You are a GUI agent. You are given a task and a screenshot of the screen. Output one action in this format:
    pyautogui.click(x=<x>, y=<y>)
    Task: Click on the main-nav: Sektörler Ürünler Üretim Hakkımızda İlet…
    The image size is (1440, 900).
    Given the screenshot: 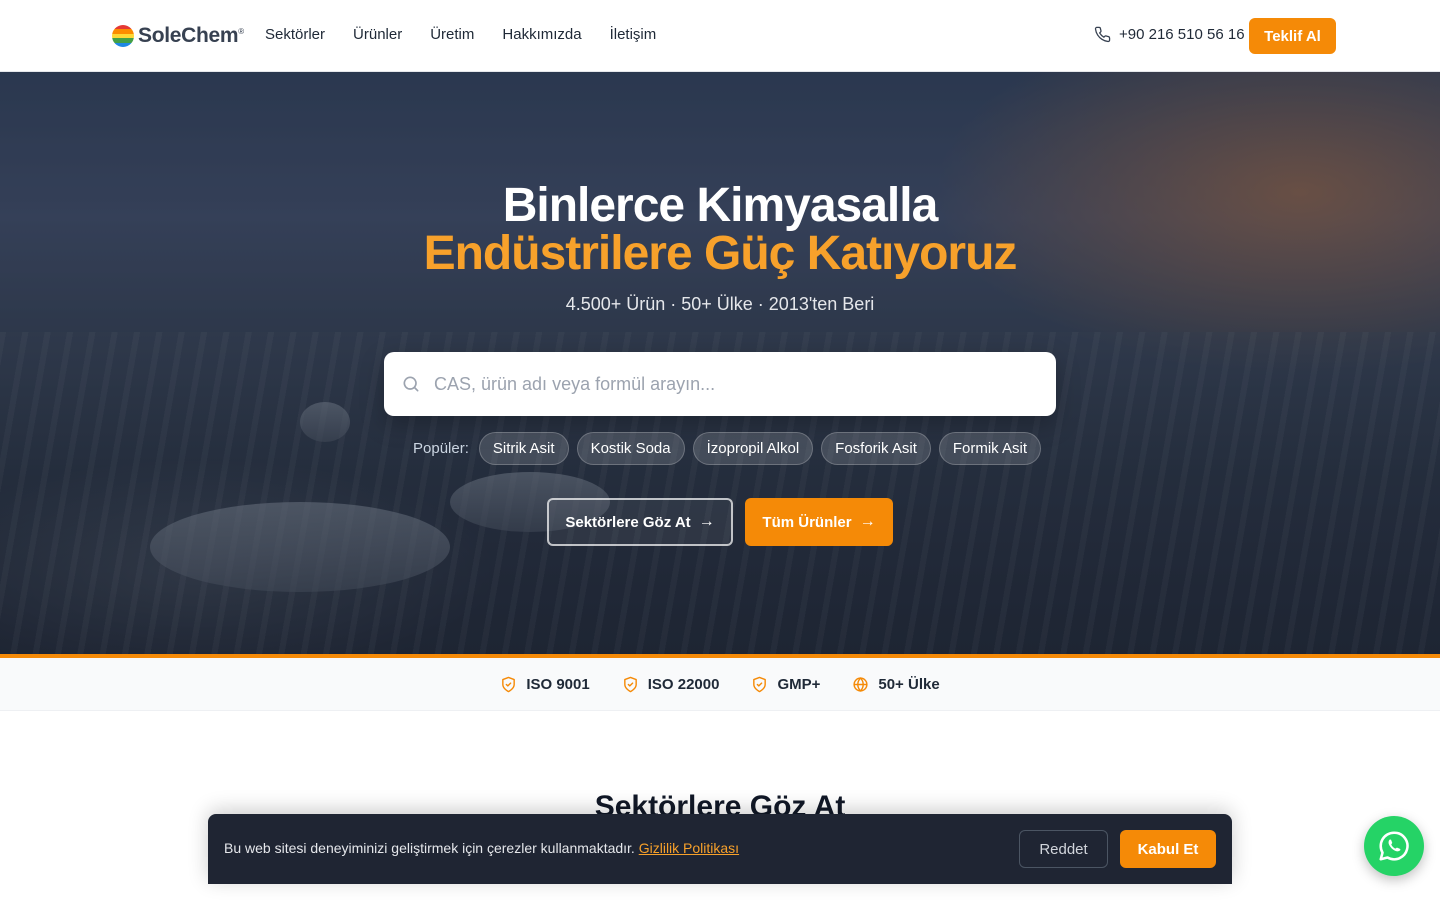 What is the action you would take?
    pyautogui.click(x=460, y=34)
    